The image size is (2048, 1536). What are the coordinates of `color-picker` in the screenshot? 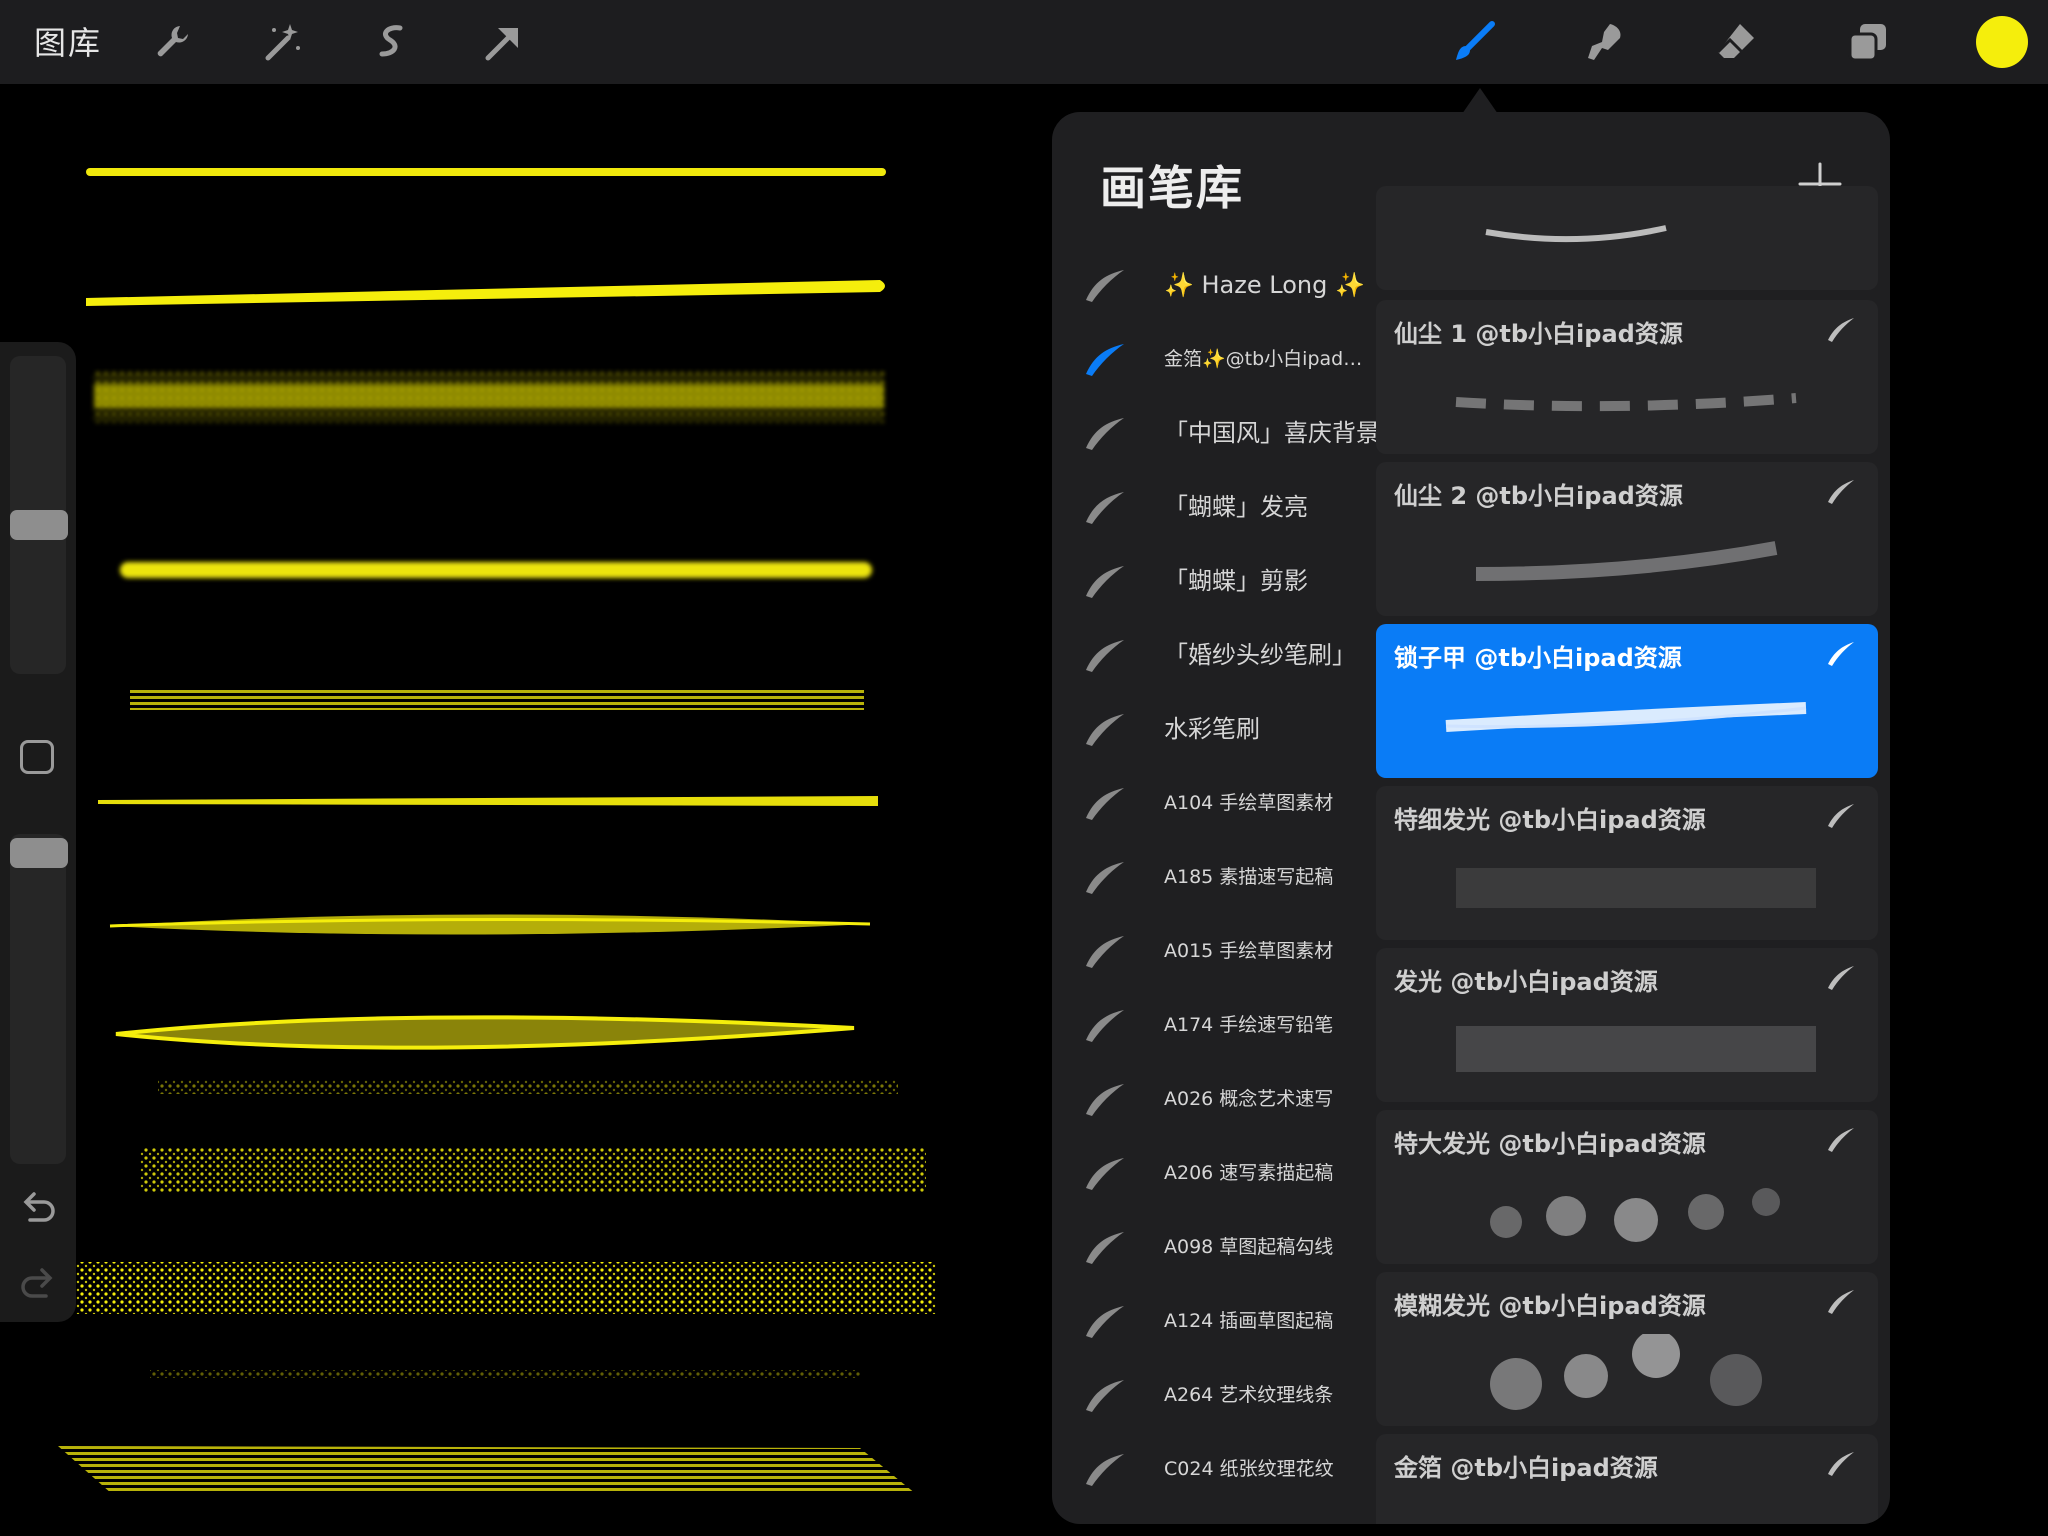 It's located at (2002, 42).